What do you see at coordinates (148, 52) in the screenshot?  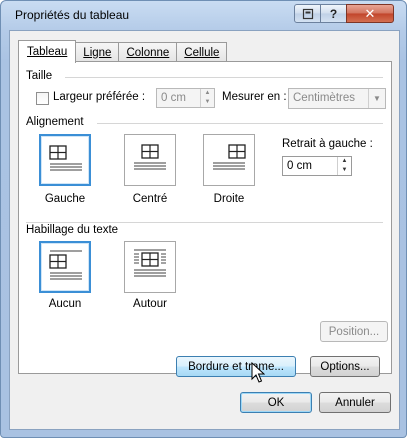 I see `tab-colonne: Colonne` at bounding box center [148, 52].